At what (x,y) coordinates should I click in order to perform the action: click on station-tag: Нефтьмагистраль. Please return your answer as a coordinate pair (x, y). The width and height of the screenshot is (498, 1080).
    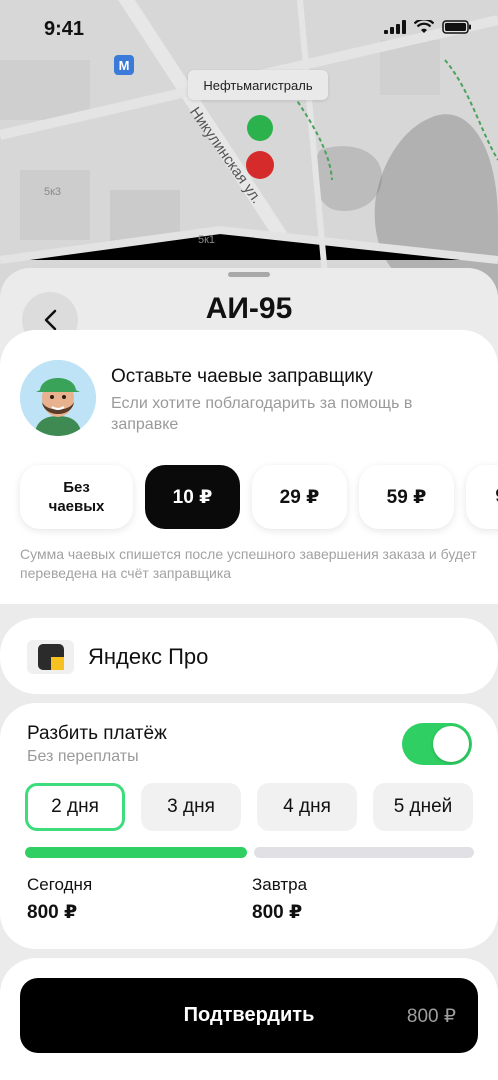
    Looking at the image, I should click on (258, 85).